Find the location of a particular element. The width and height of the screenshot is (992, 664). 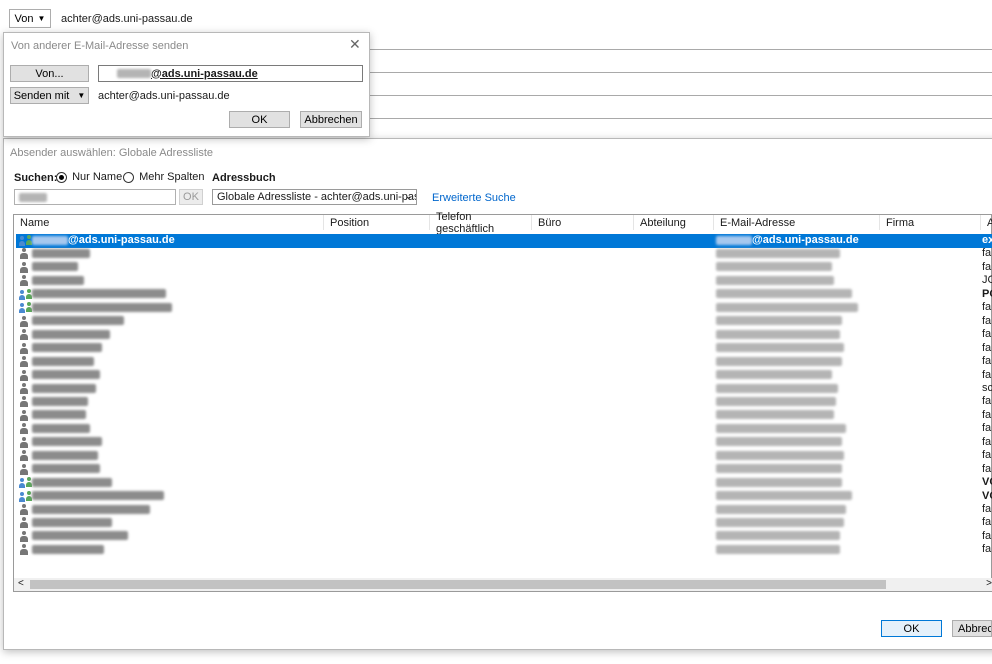

column-header-name: Name is located at coordinates (169, 222).